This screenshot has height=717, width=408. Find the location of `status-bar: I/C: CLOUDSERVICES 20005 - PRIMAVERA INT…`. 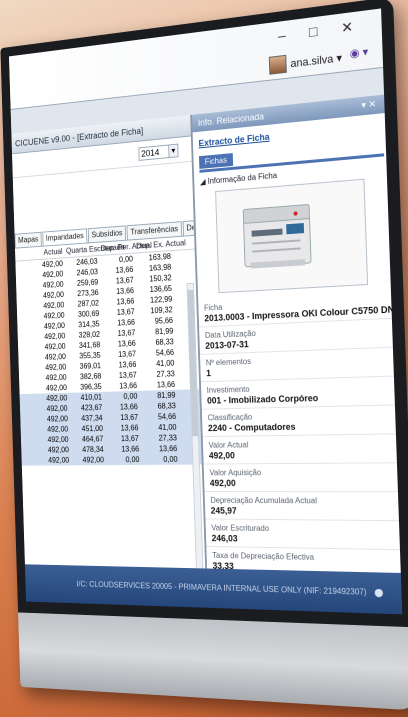

status-bar: I/C: CLOUDSERVICES 20005 - PRIMAVERA INT… is located at coordinates (213, 589).